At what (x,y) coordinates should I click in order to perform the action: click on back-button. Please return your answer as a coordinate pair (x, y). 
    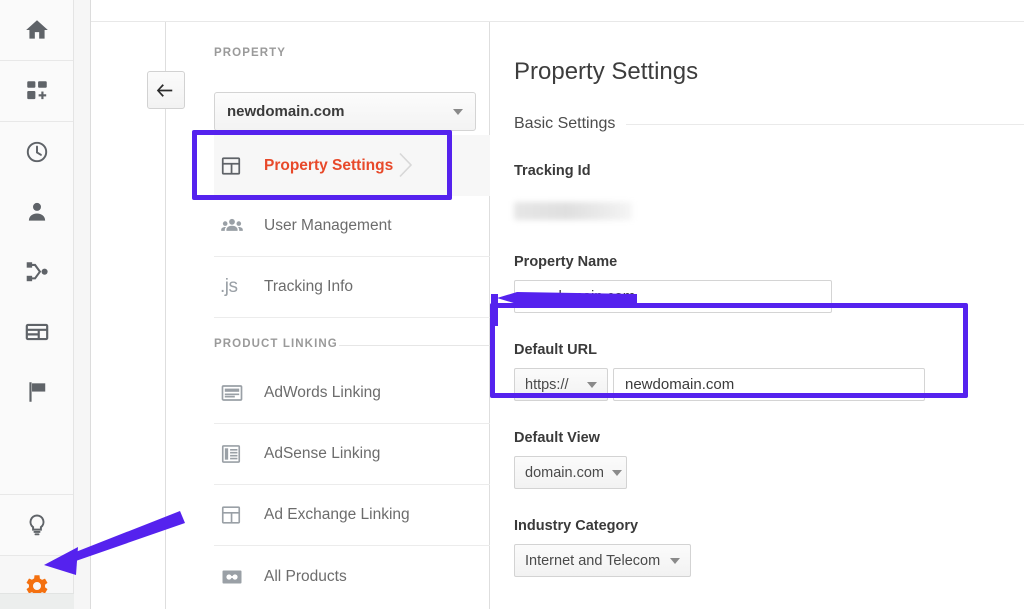
    Looking at the image, I should click on (166, 90).